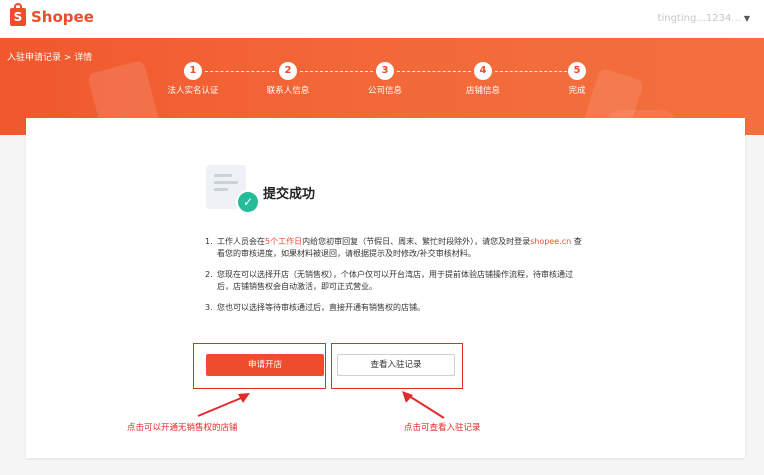  What do you see at coordinates (385, 71) in the screenshot?
I see `step-number: 3` at bounding box center [385, 71].